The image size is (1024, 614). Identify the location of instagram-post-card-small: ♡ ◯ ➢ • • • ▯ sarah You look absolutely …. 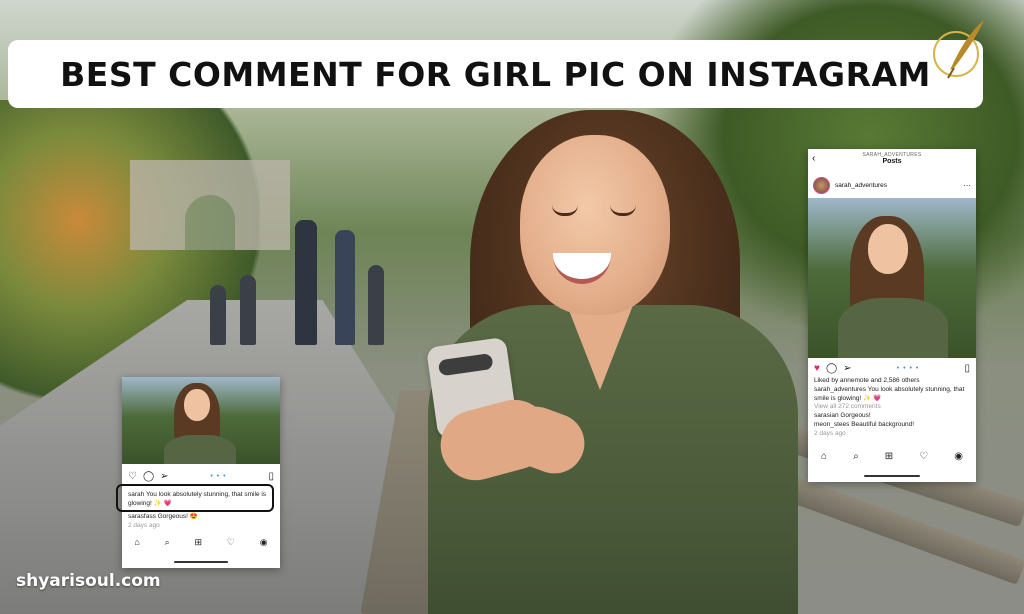
(201, 472).